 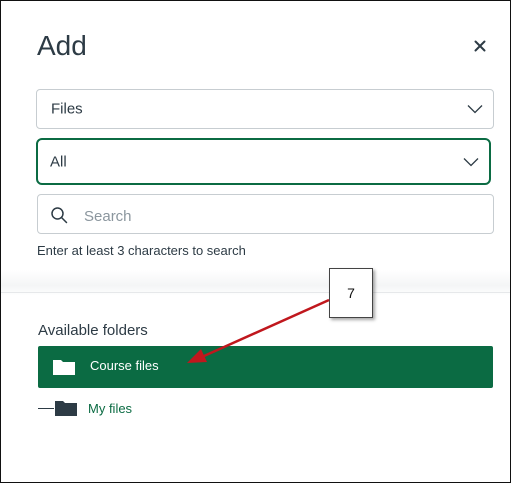 What do you see at coordinates (263, 161) in the screenshot?
I see `filter-select: All` at bounding box center [263, 161].